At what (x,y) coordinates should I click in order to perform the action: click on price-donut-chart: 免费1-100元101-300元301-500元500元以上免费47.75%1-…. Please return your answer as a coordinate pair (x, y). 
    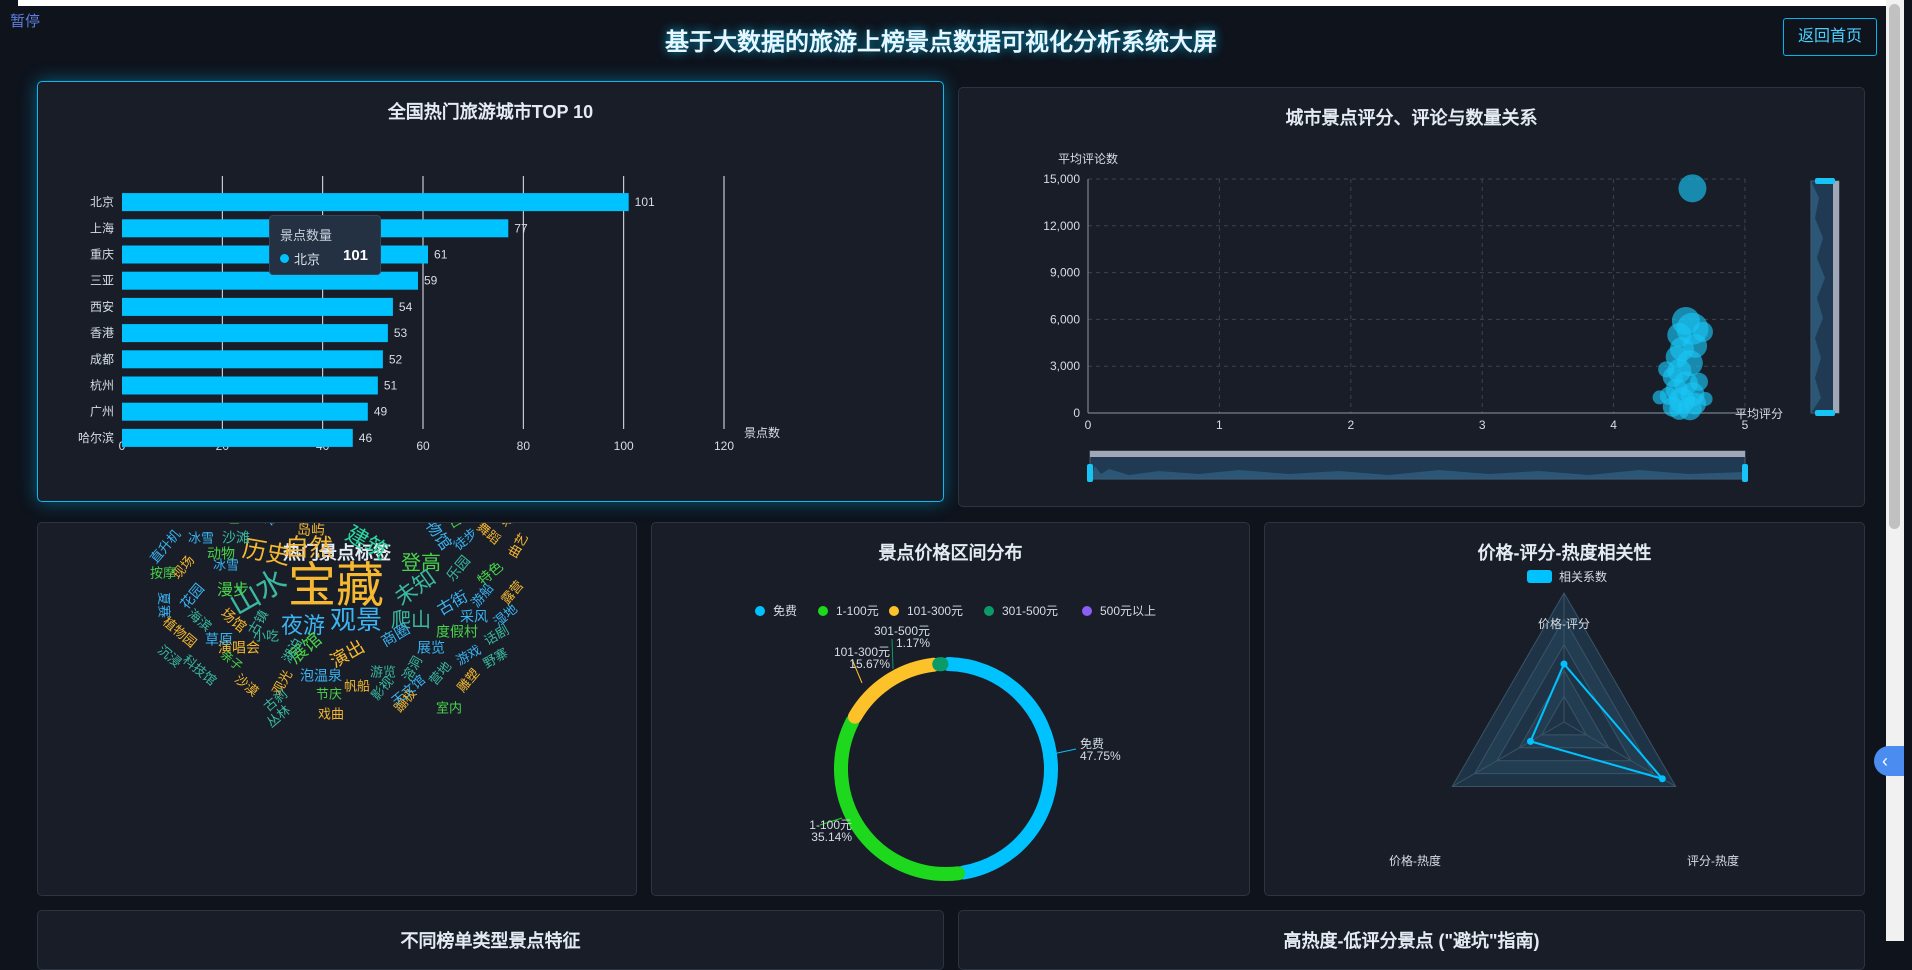
    Looking at the image, I should click on (950, 709).